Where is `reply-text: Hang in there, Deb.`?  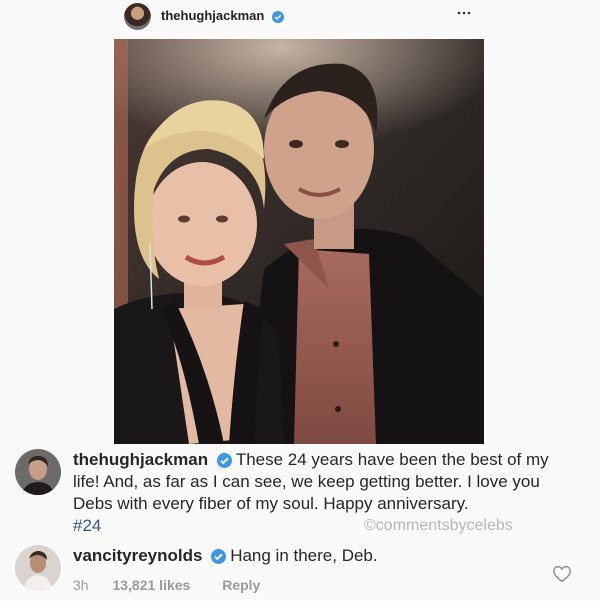
reply-text: Hang in there, Deb. is located at coordinates (304, 555).